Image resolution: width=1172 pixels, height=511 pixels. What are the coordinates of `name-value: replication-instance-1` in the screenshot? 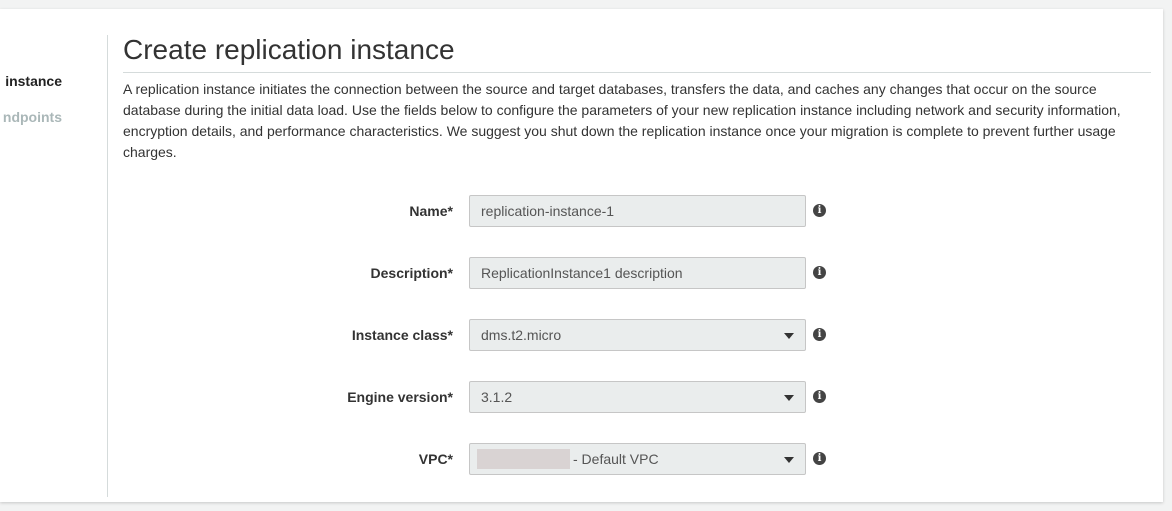 It's located at (548, 211).